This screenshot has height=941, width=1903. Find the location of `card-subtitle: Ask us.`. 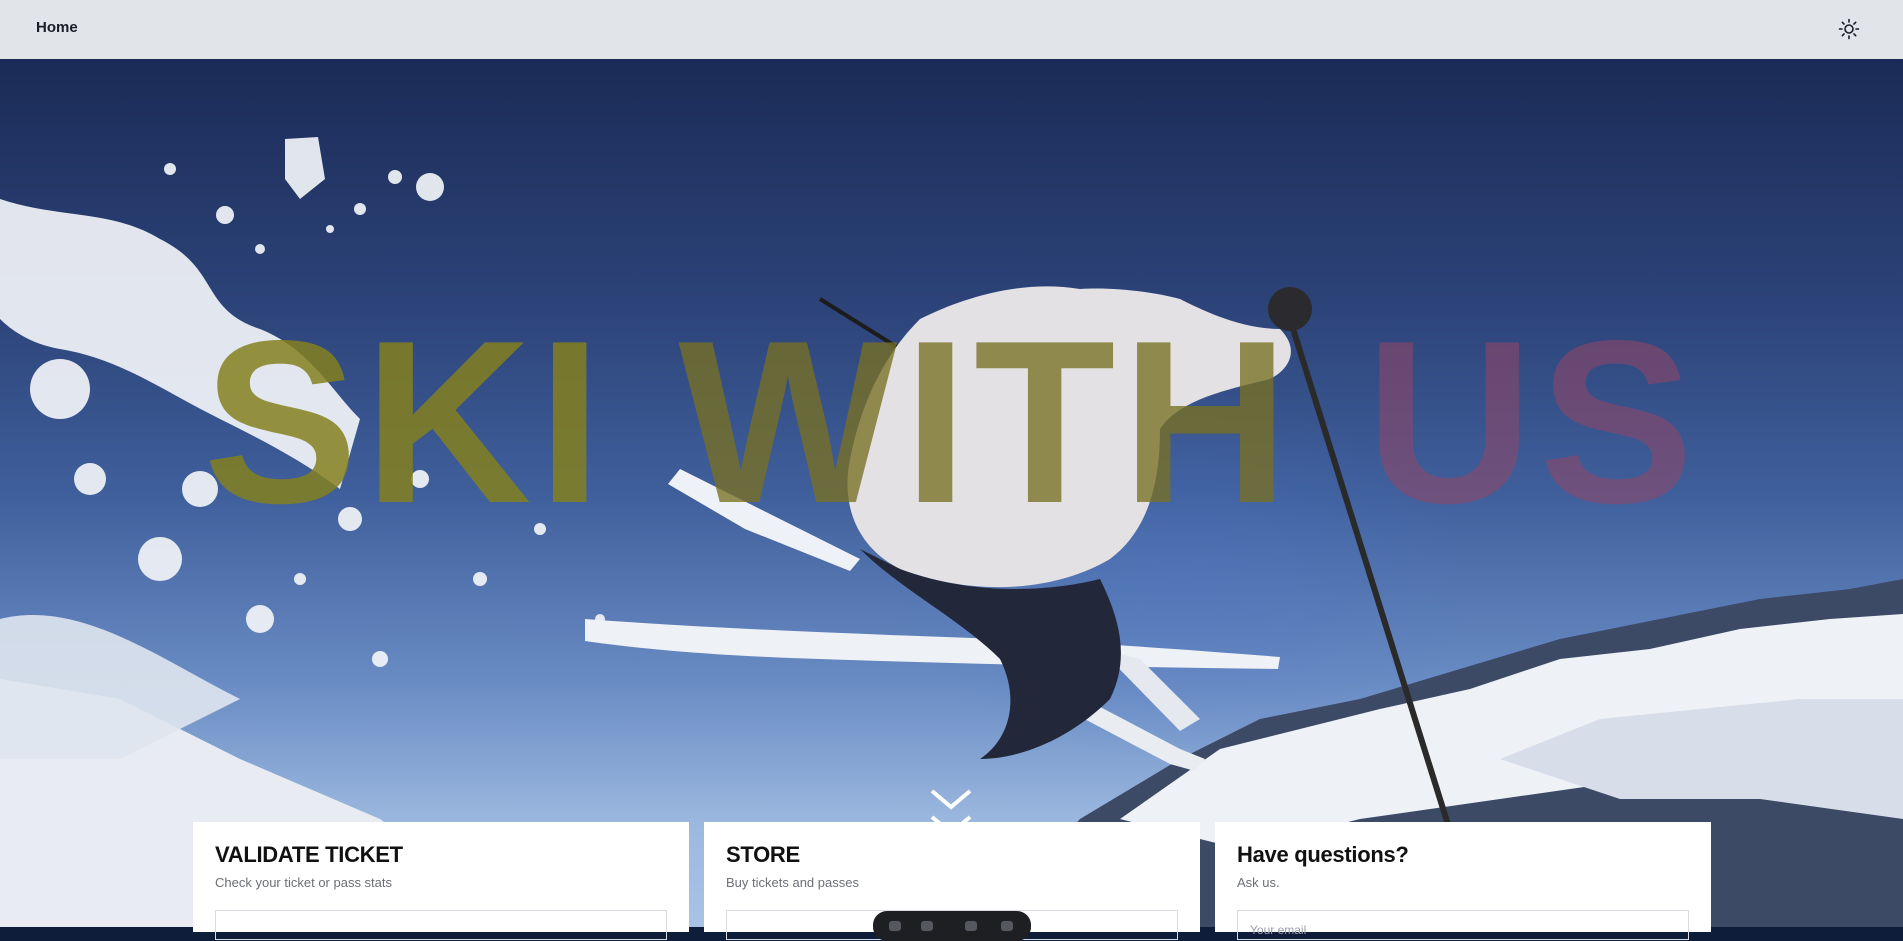

card-subtitle: Ask us. is located at coordinates (1258, 882).